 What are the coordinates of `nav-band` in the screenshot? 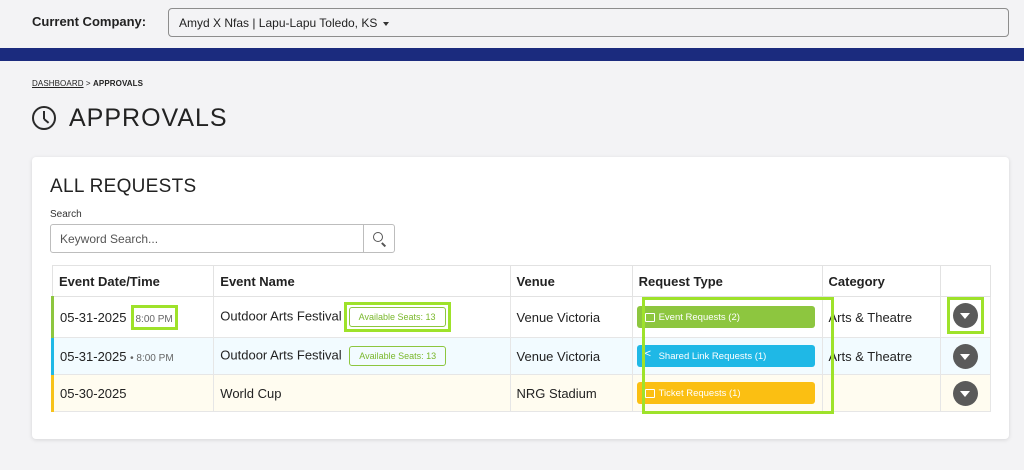 It's located at (512, 54).